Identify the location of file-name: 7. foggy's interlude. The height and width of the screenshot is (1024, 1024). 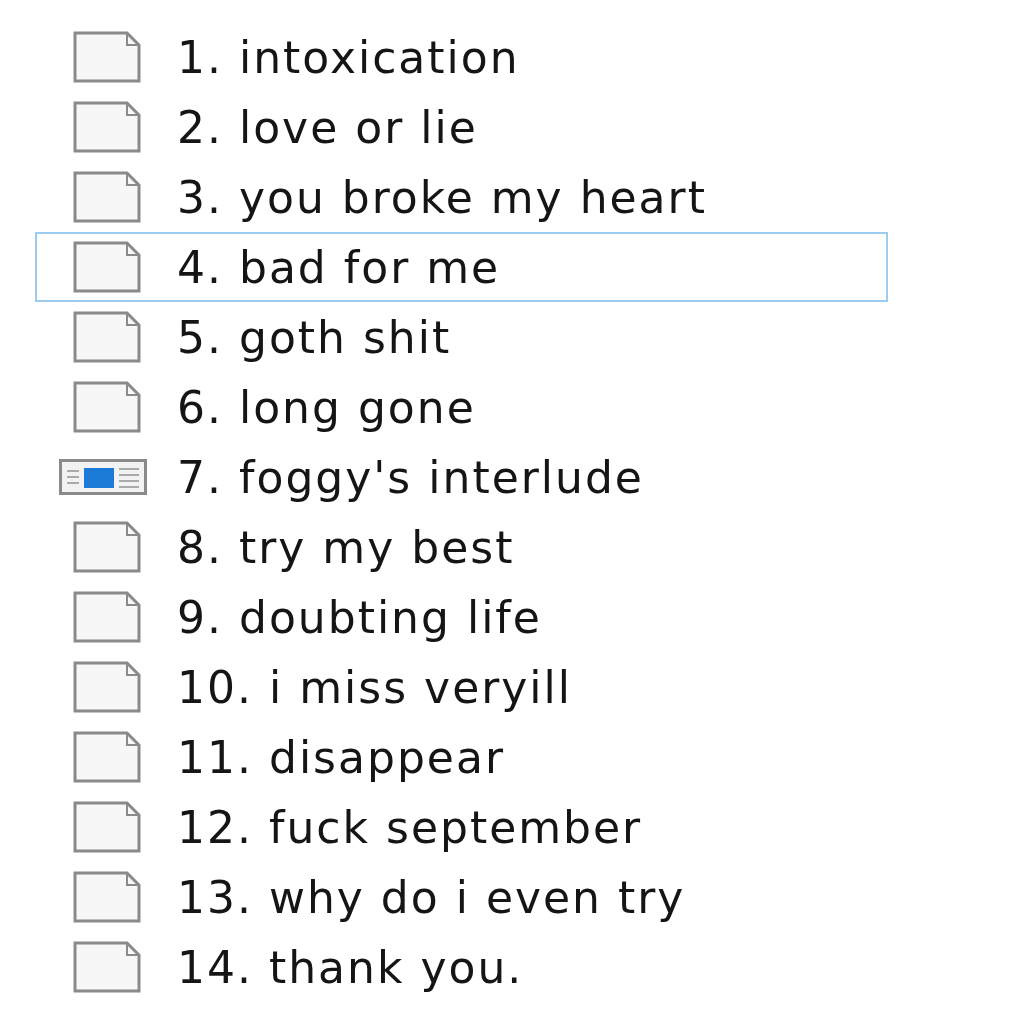
(410, 477).